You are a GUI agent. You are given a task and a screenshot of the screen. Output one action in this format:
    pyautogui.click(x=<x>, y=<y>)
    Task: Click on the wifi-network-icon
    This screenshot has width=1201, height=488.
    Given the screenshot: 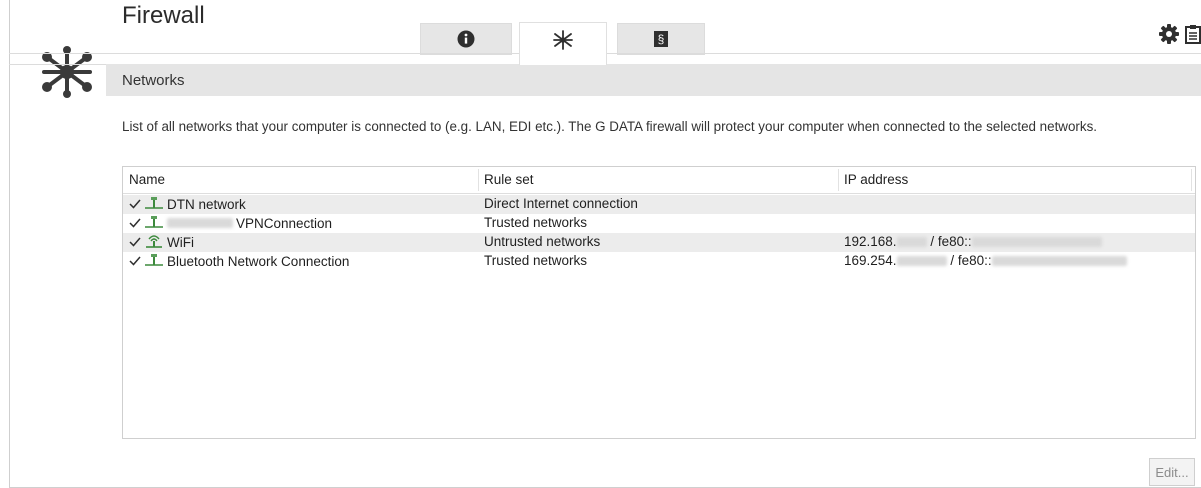 What is the action you would take?
    pyautogui.click(x=154, y=241)
    